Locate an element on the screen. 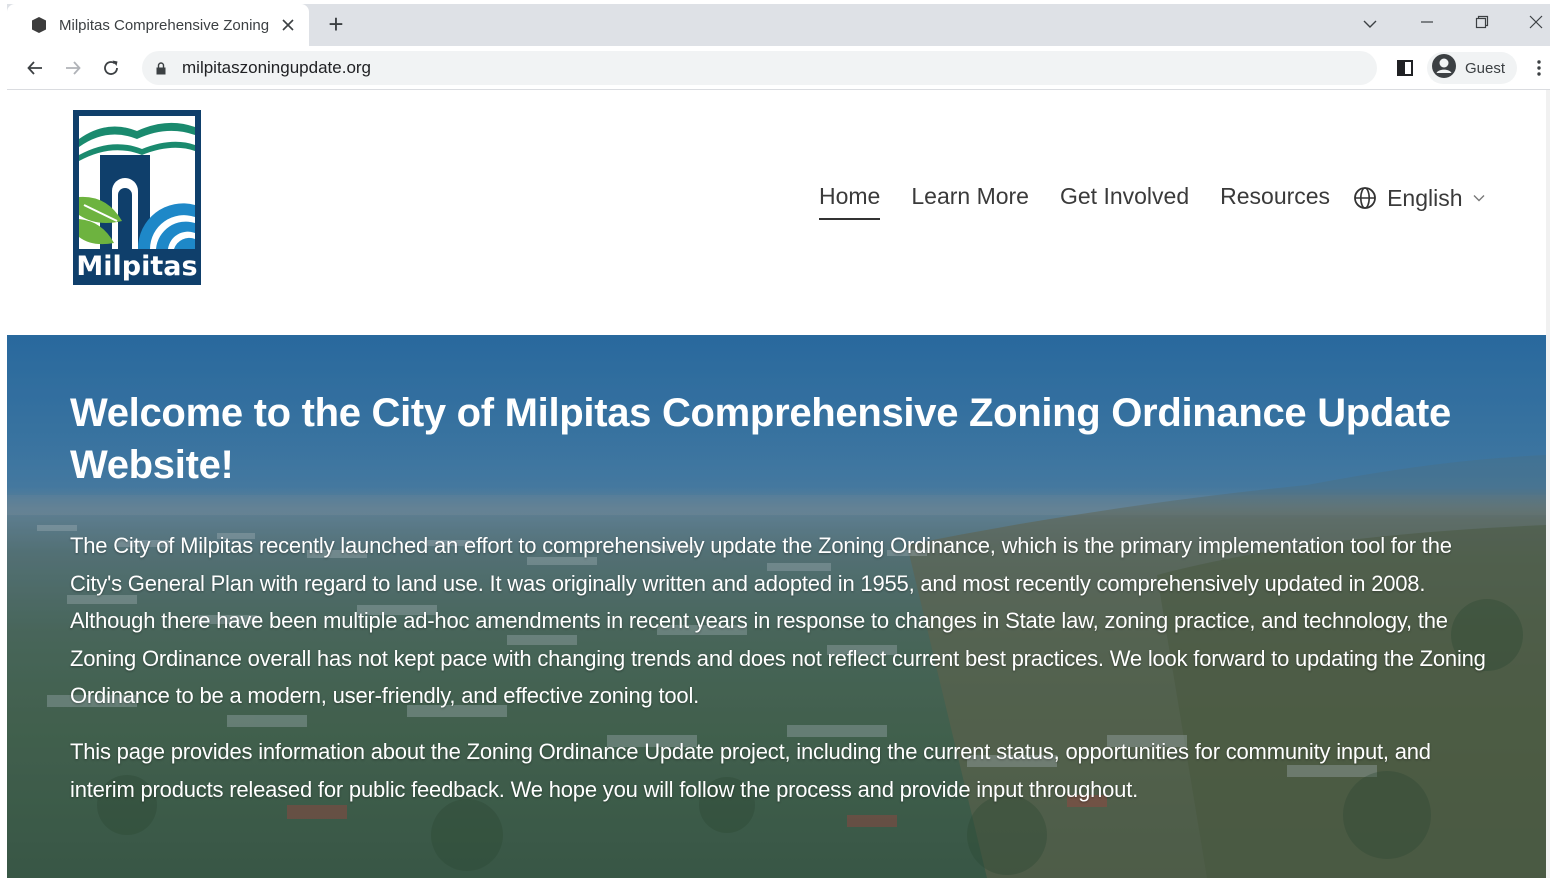 The image size is (1550, 878). reload-icon is located at coordinates (111, 68).